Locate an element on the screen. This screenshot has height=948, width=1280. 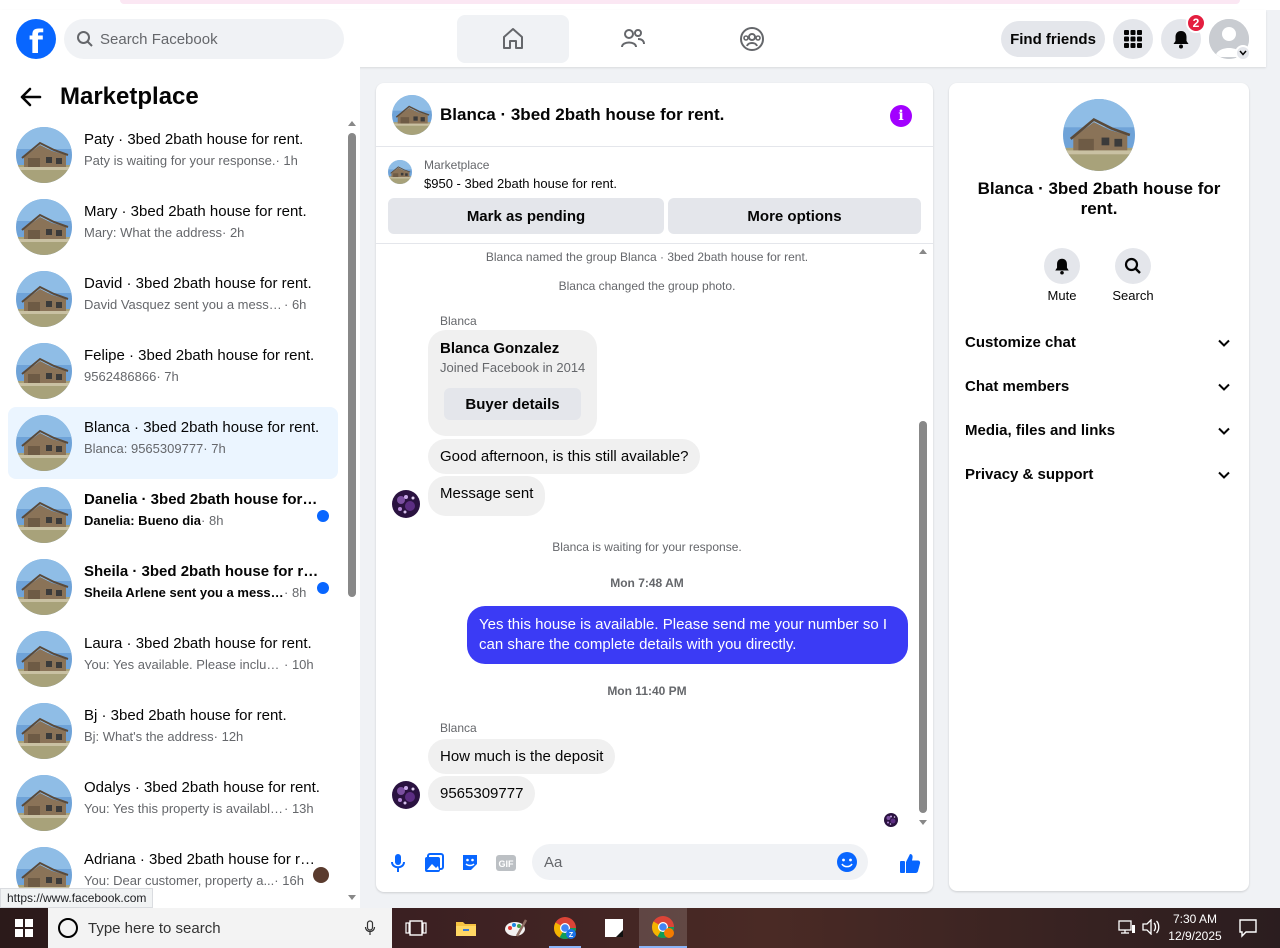
photo-icon is located at coordinates (434, 863).